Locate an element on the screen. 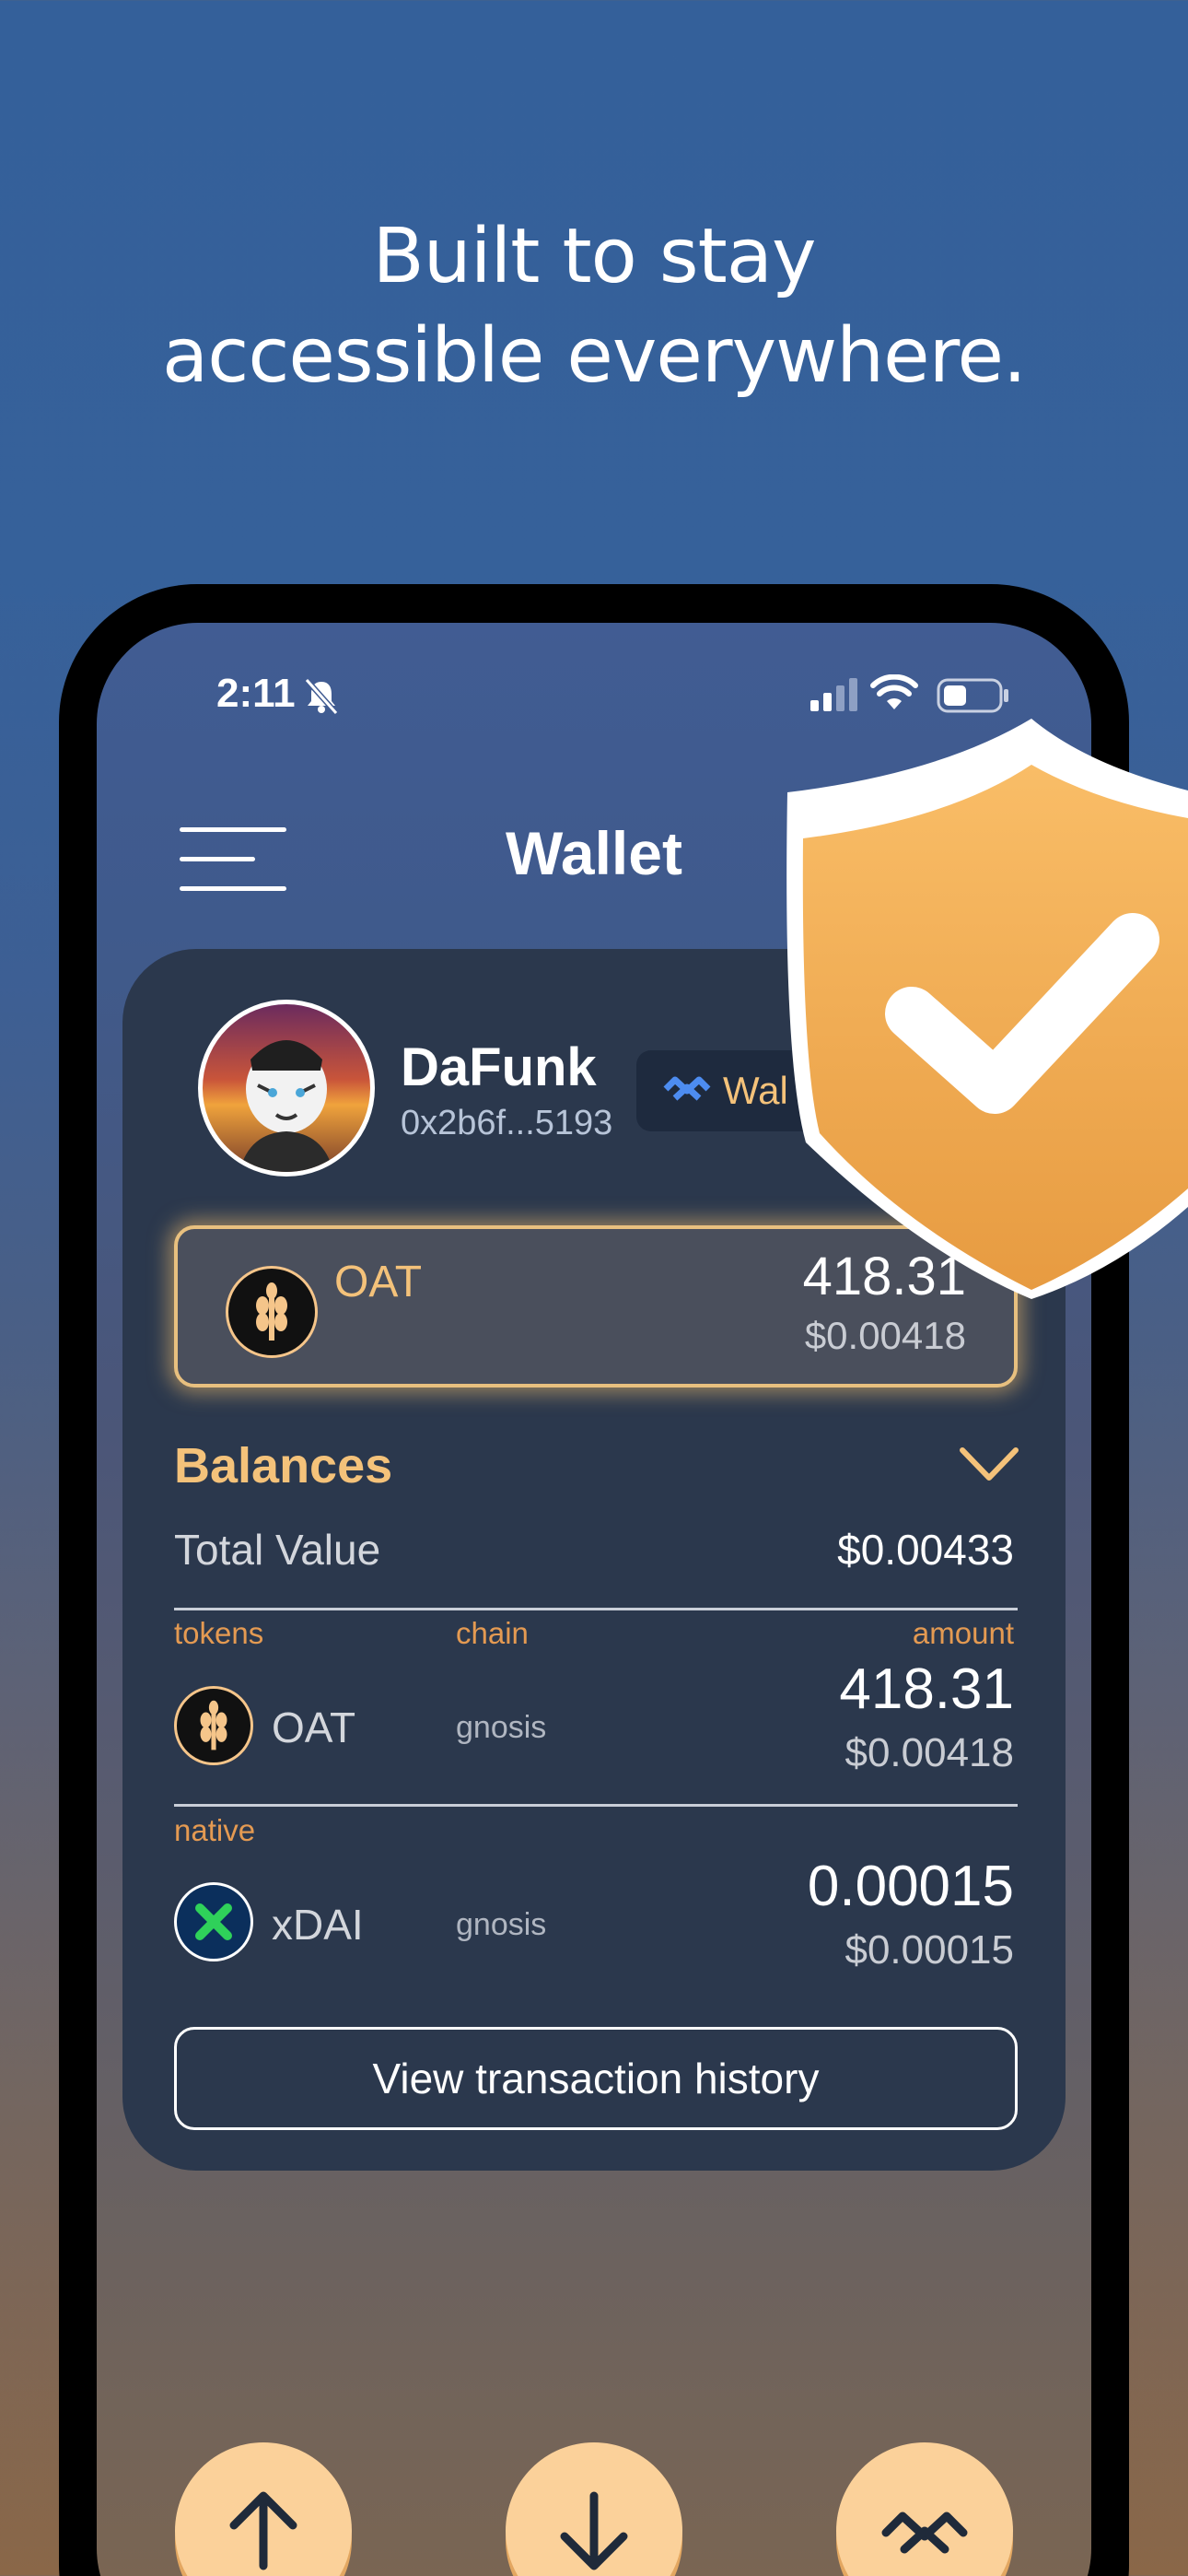  token-amount: 418.31 is located at coordinates (926, 1689).